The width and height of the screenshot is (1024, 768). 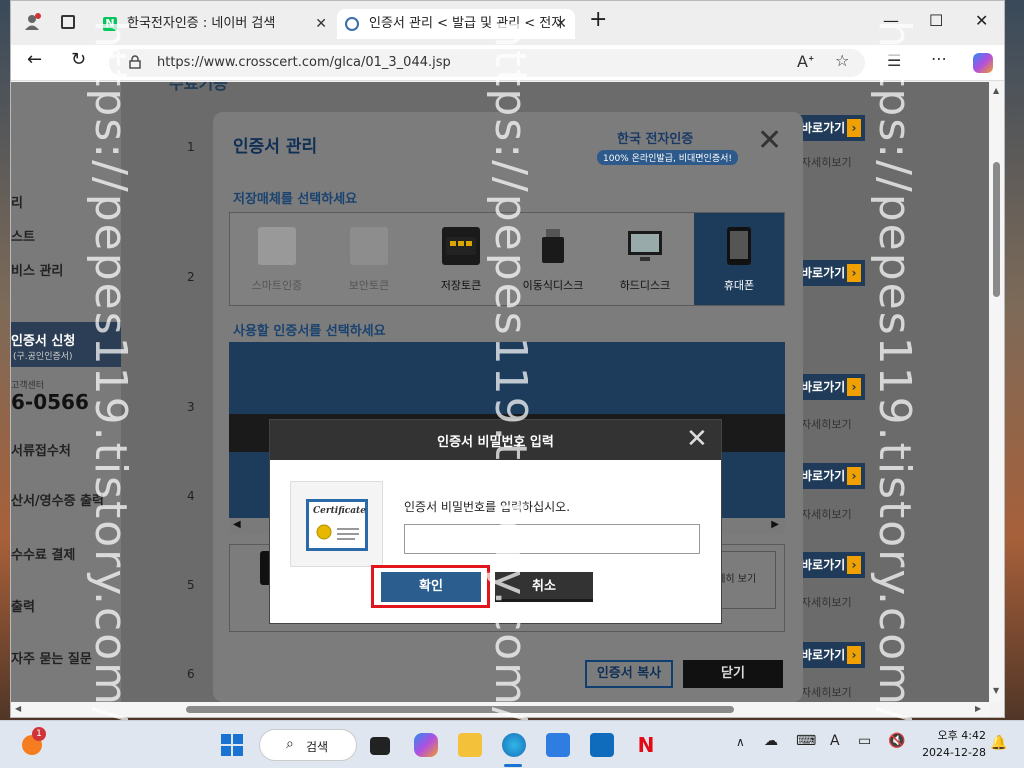 What do you see at coordinates (553, 259) in the screenshot?
I see `media-removable-disk: 이동식디스크` at bounding box center [553, 259].